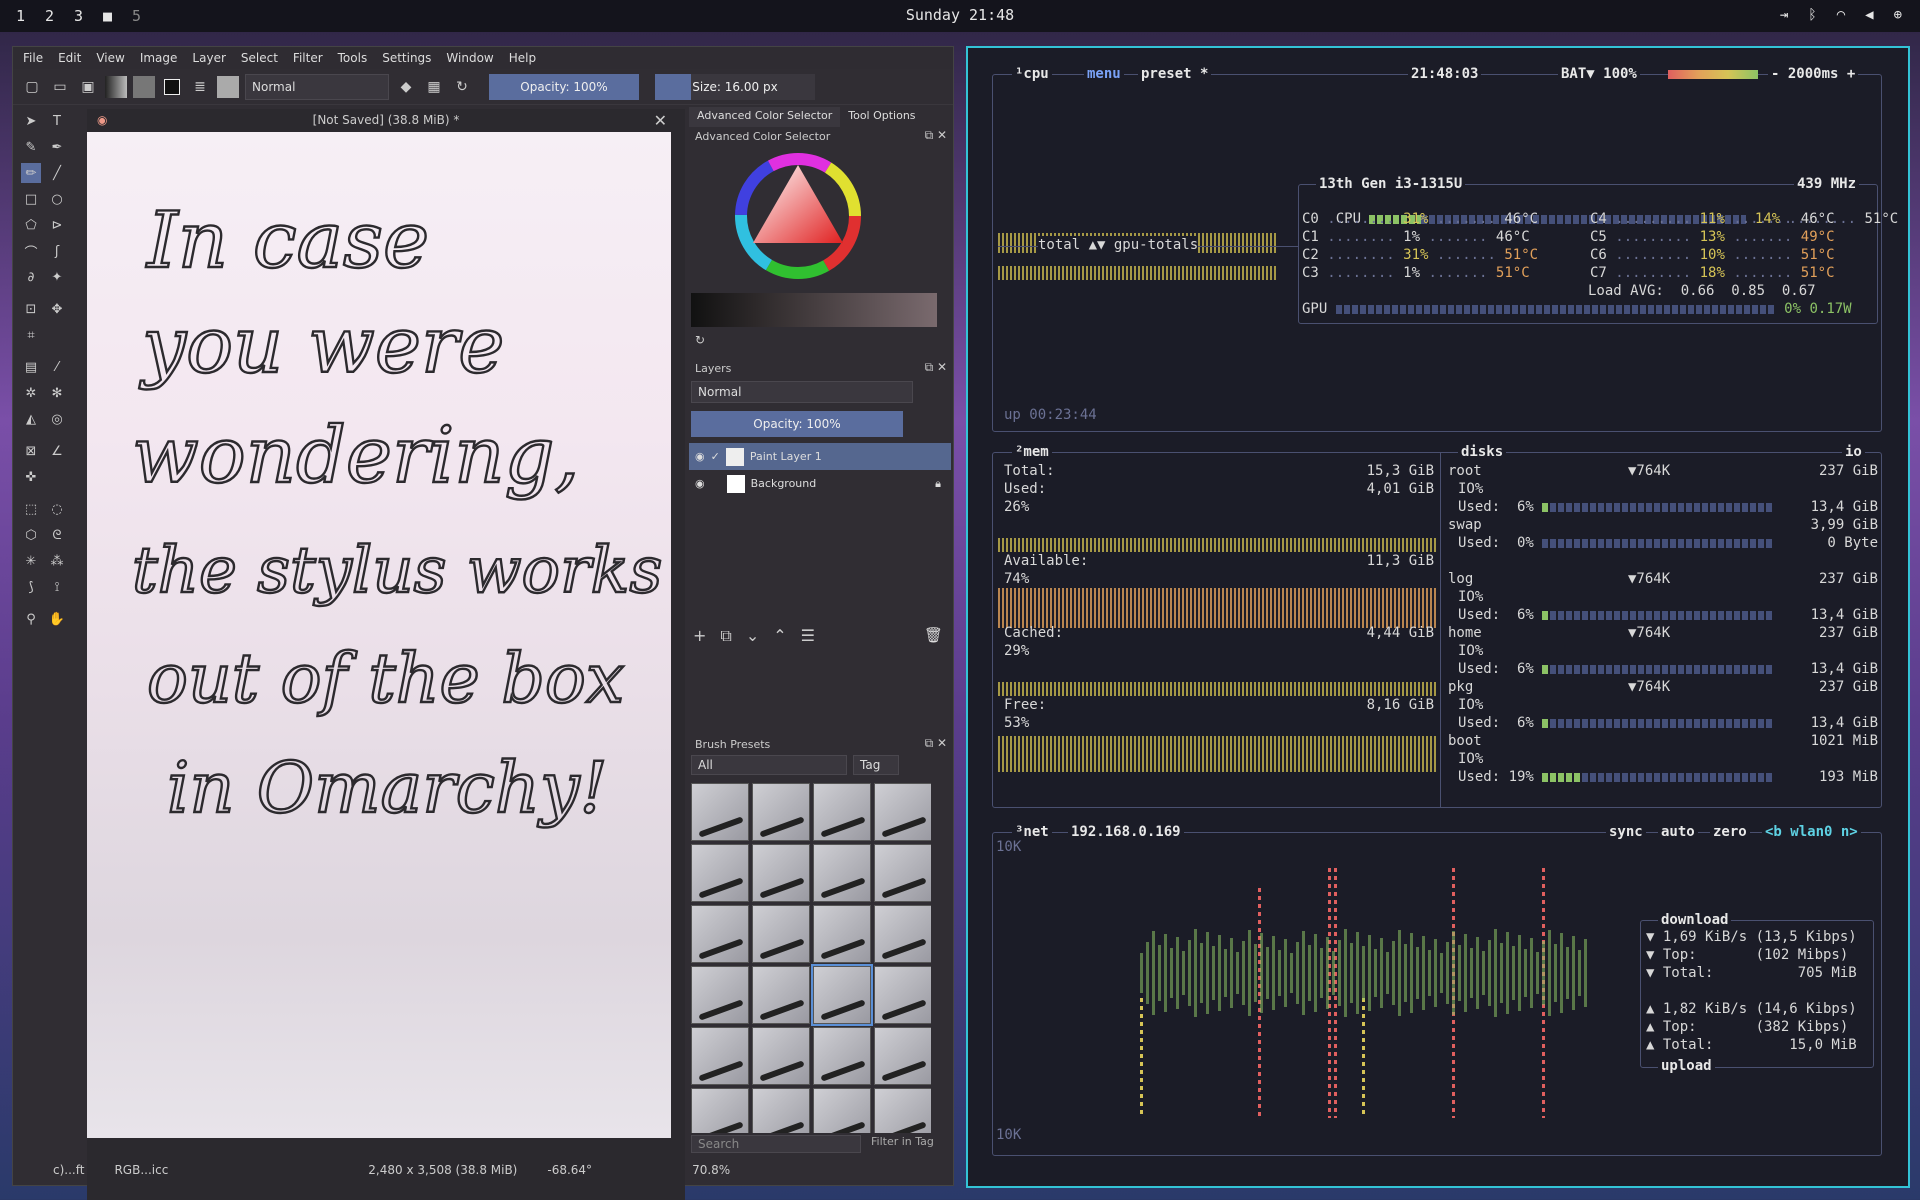 The height and width of the screenshot is (1200, 1920). What do you see at coordinates (57, 277) in the screenshot?
I see `multibrush-icon: ✦` at bounding box center [57, 277].